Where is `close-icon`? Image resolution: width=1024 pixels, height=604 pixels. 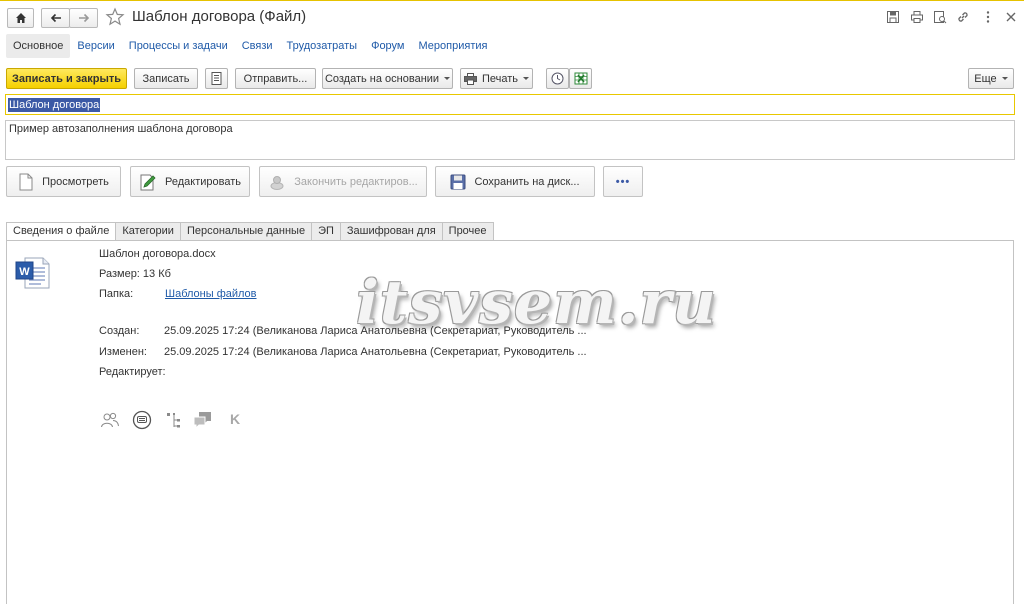
close-icon is located at coordinates (1011, 17).